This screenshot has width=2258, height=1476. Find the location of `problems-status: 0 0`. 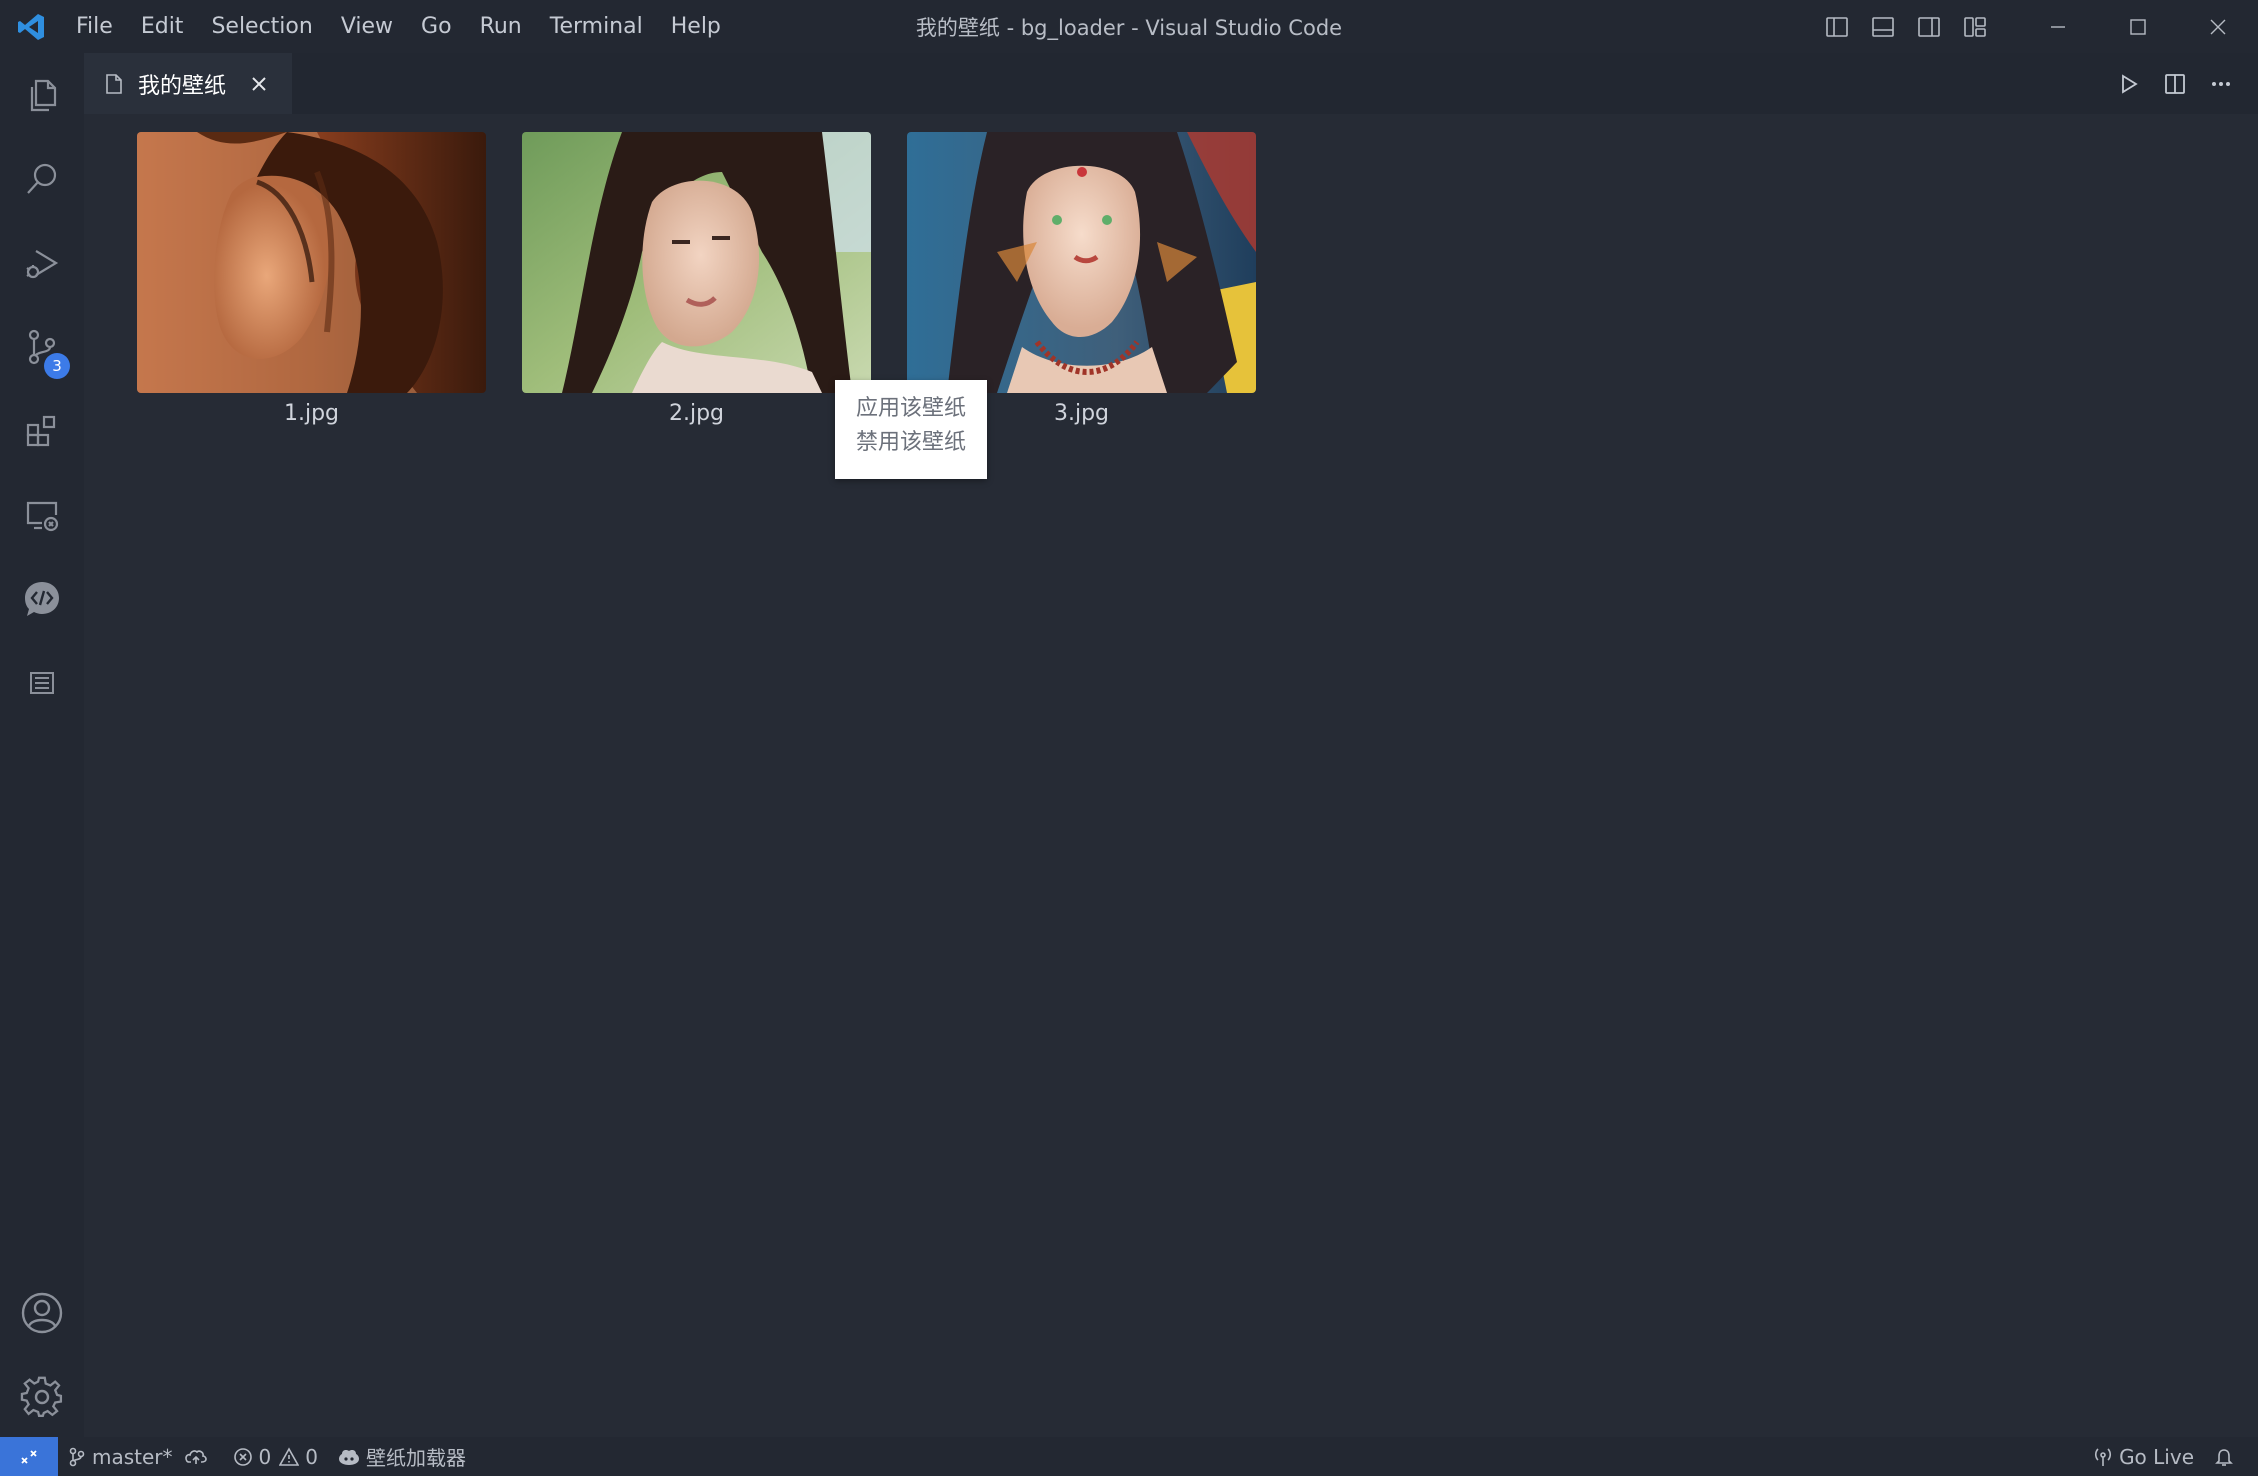

problems-status: 0 0 is located at coordinates (275, 1456).